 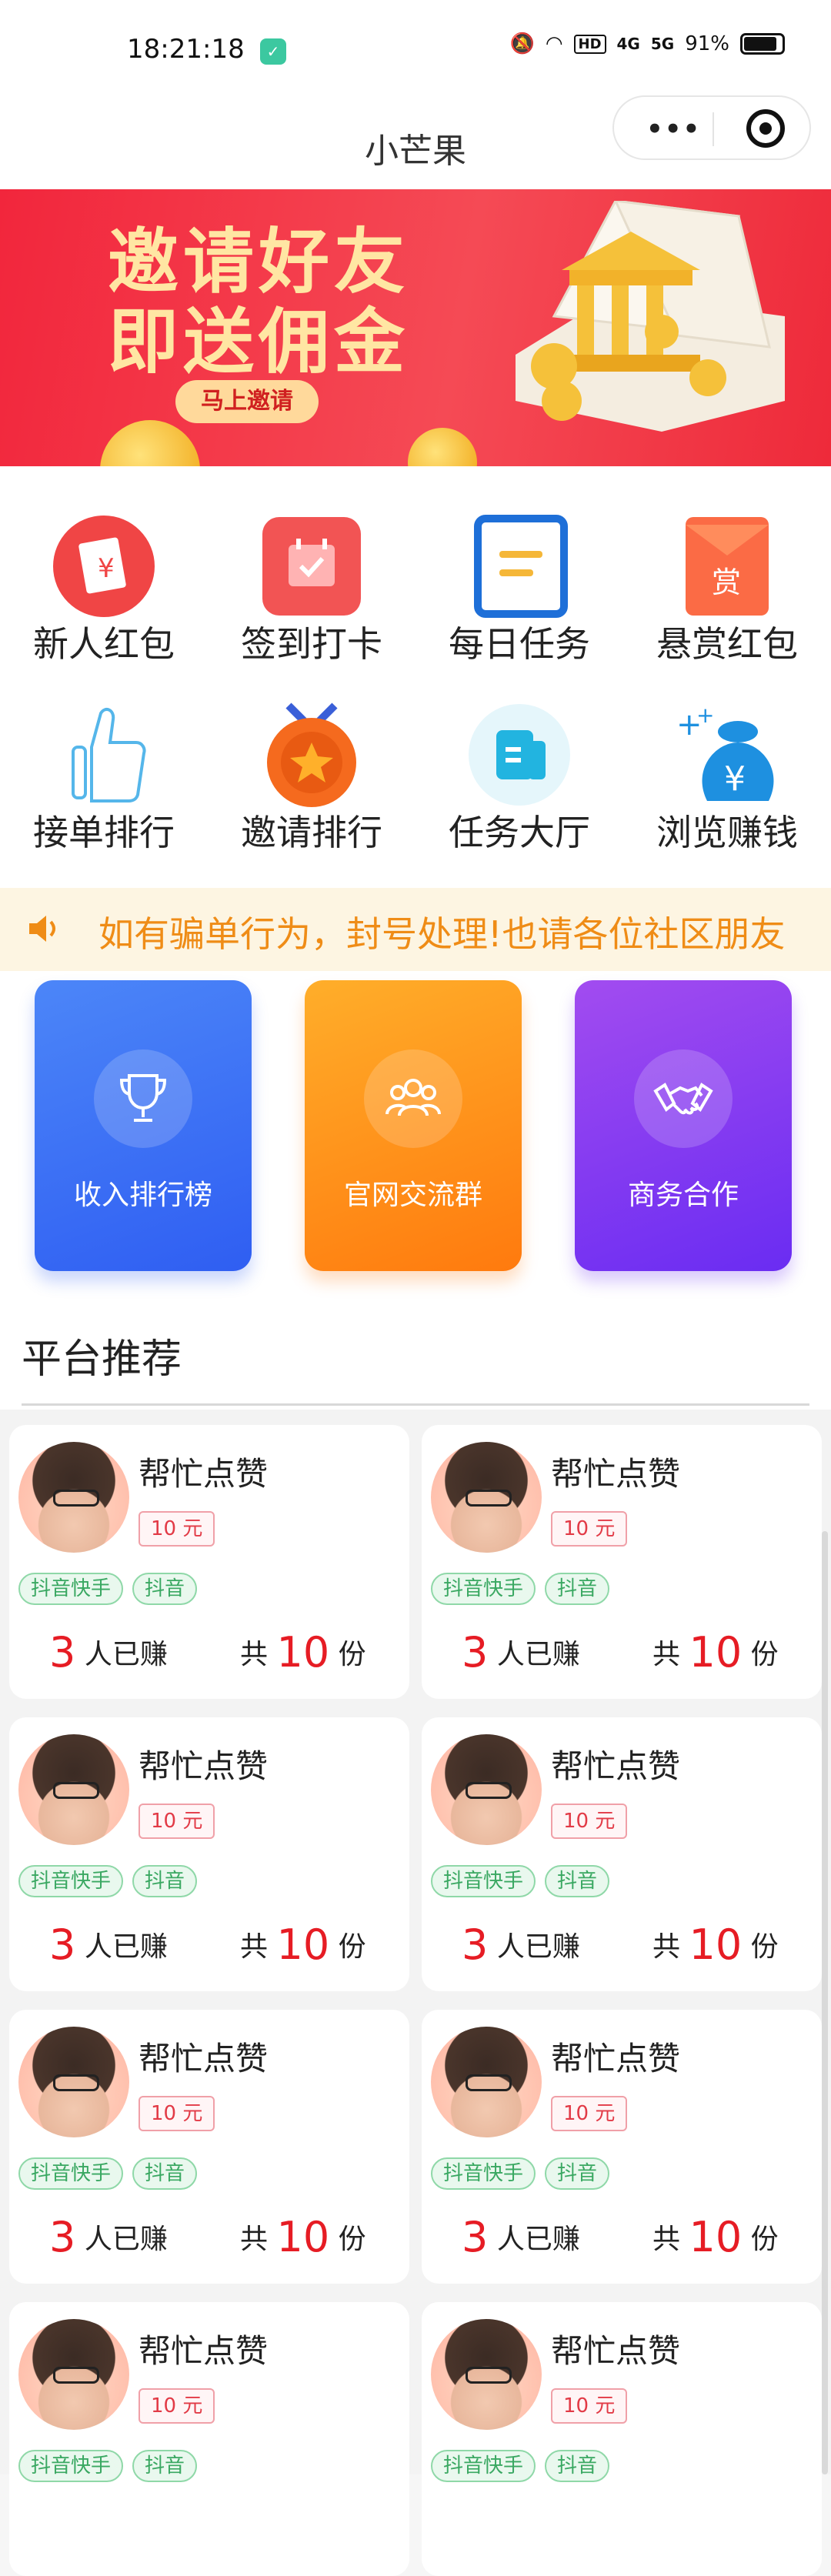 I want to click on coin-decoration, so click(x=443, y=447).